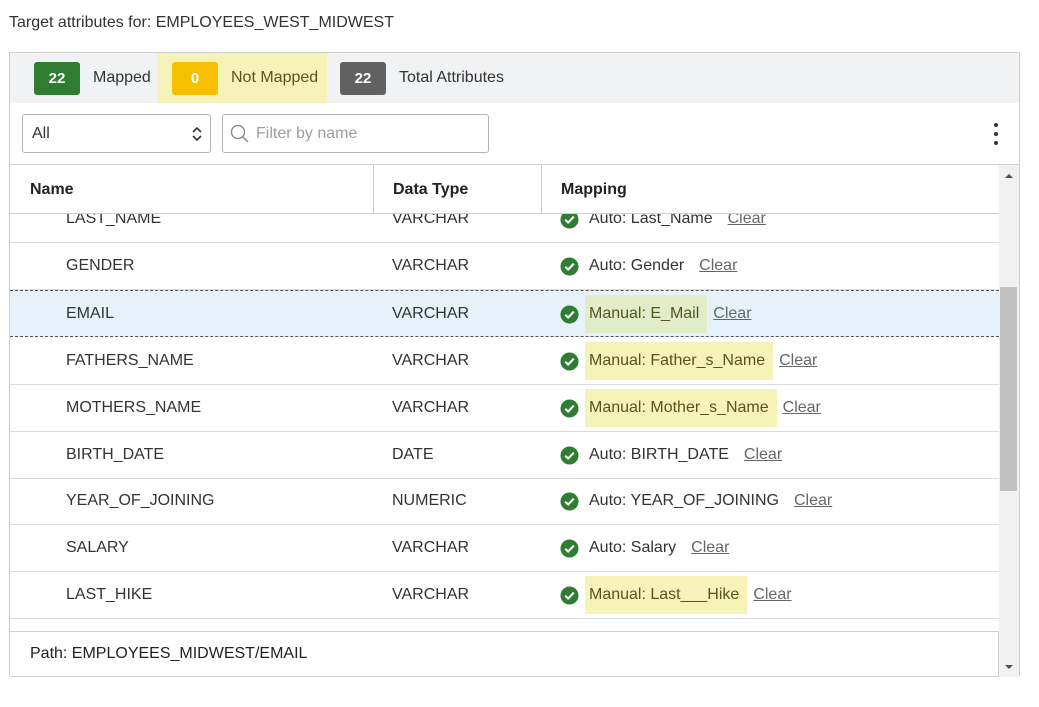  I want to click on attribute-name: BIRTH_DATE, so click(115, 454).